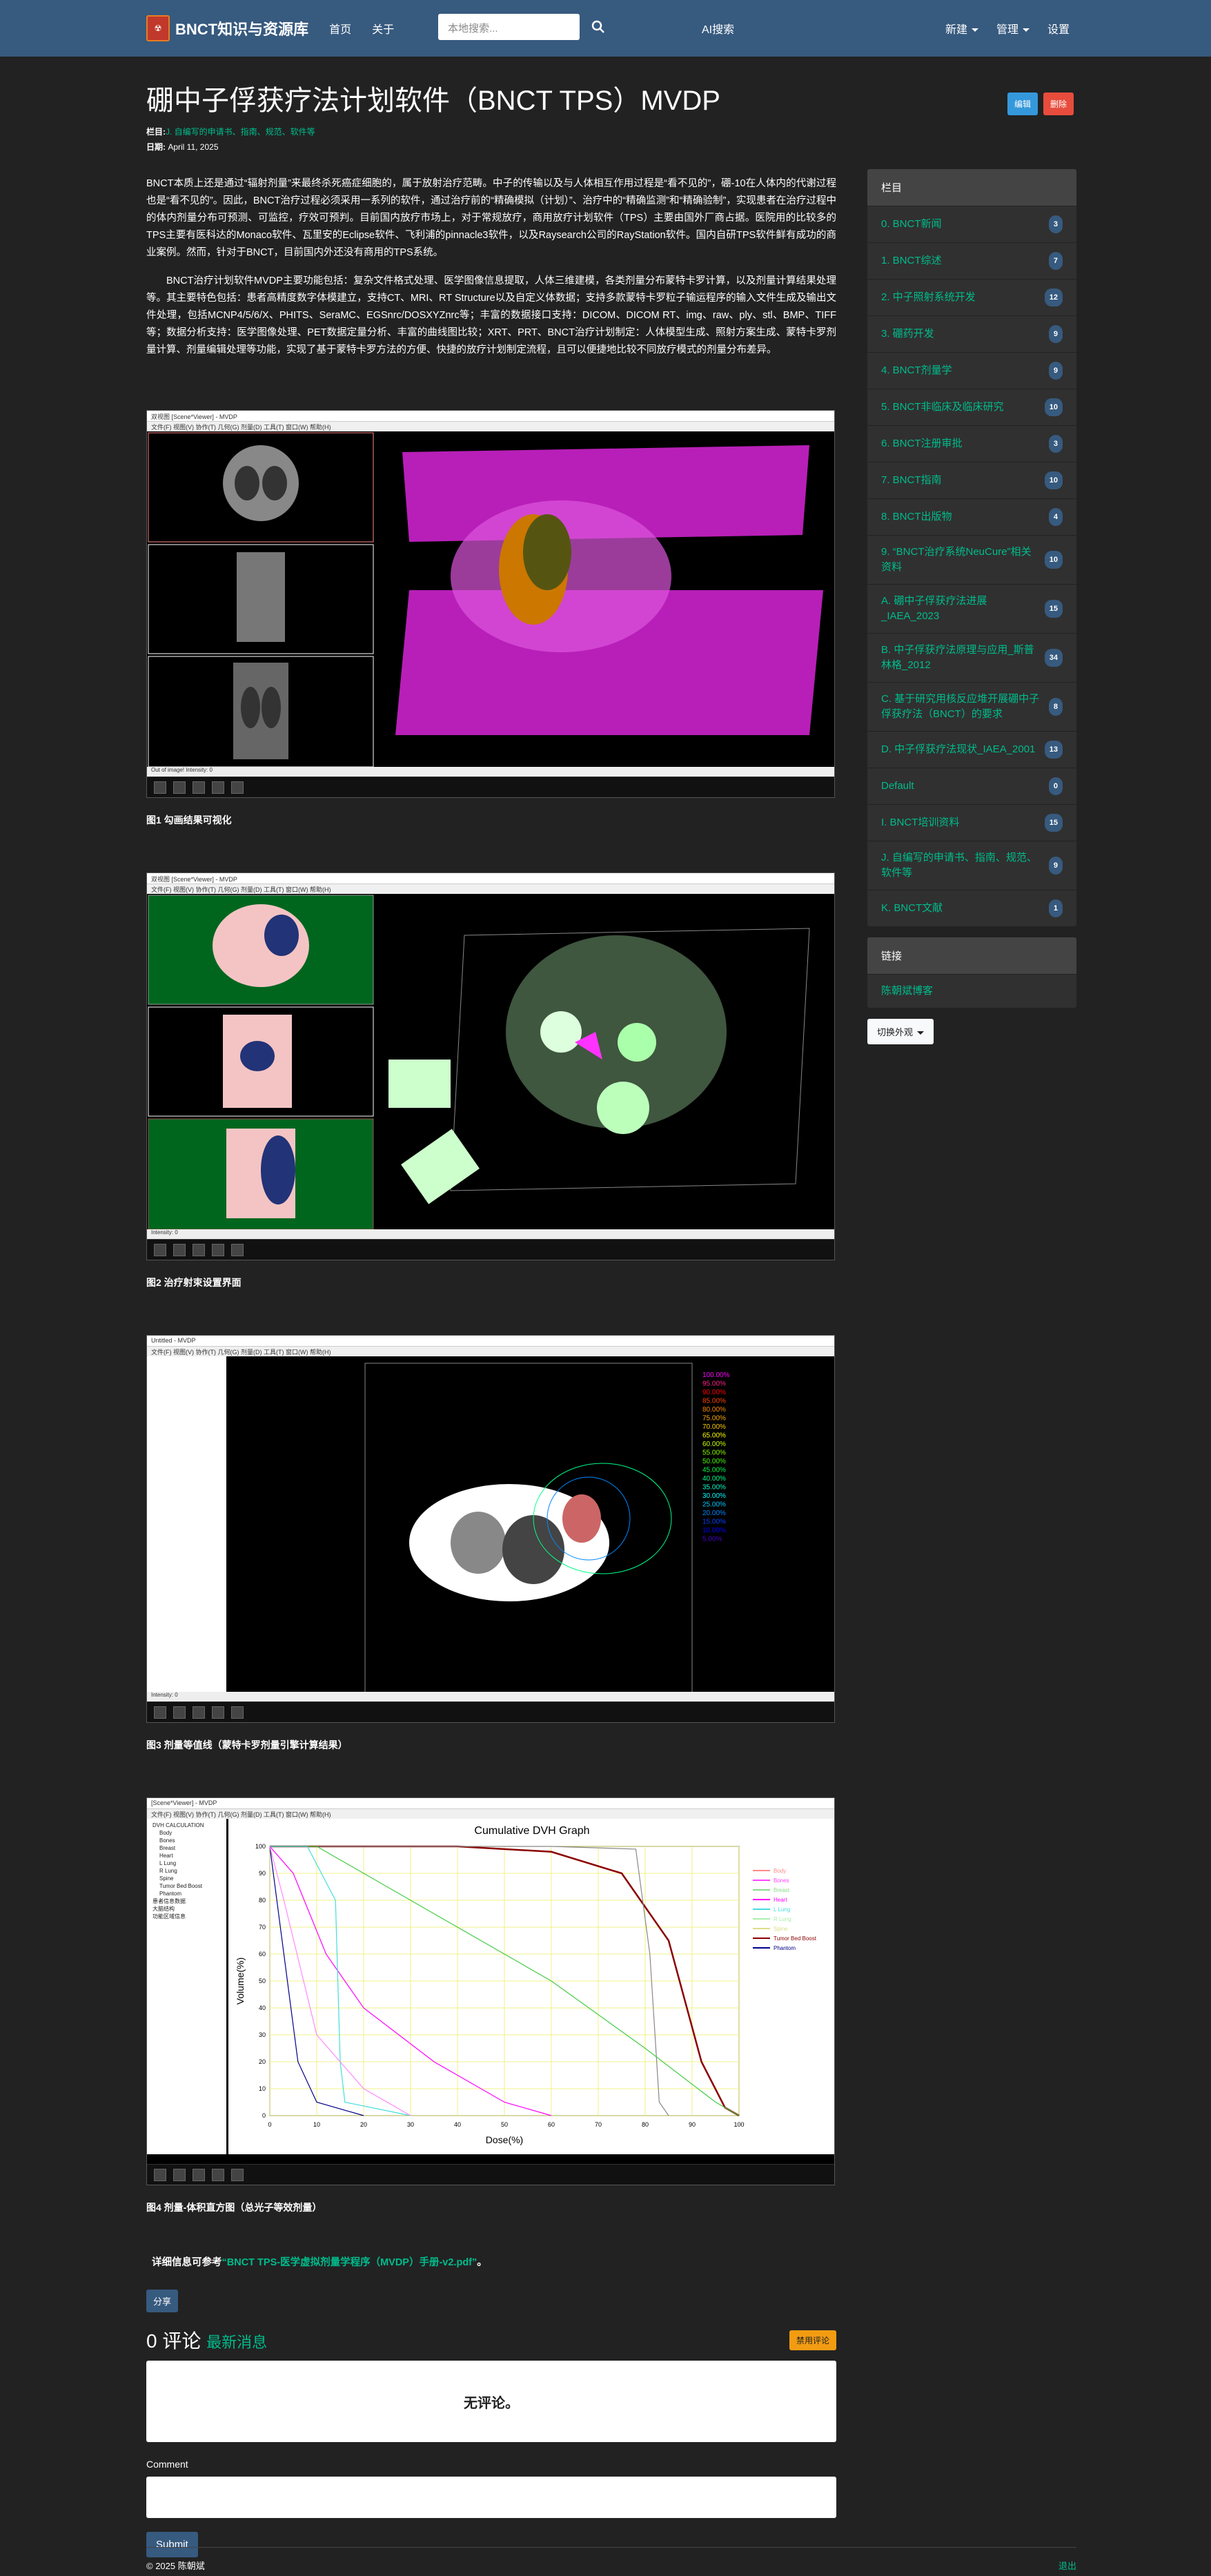 The height and width of the screenshot is (2576, 1211). I want to click on sidebar-item-label: K. BNCT文献, so click(912, 908).